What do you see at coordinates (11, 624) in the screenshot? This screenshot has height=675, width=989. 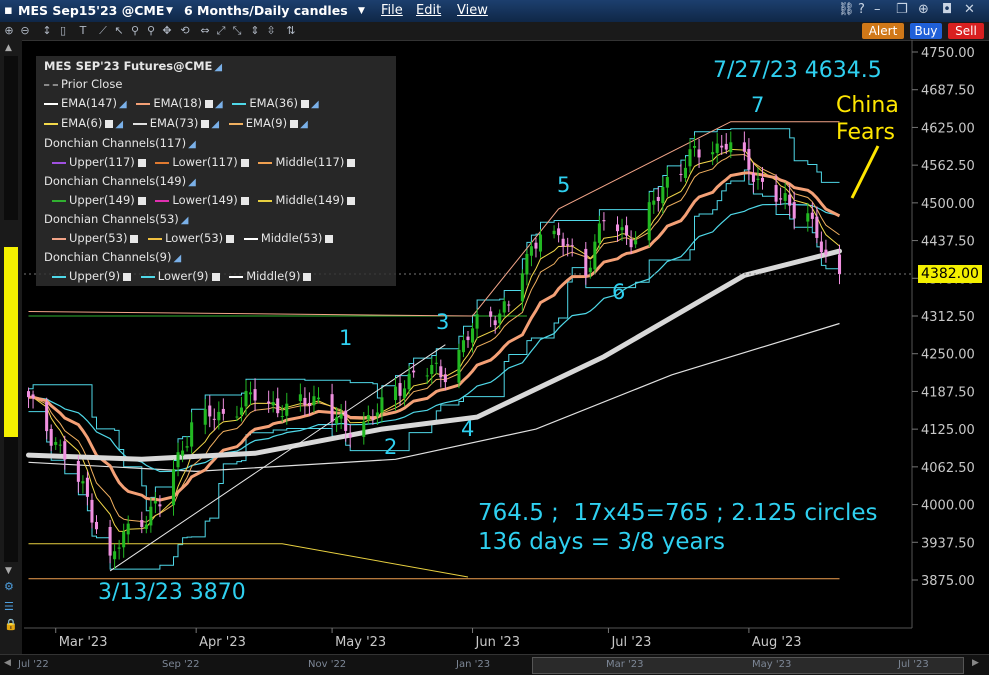 I see `lock-icon: 🔒` at bounding box center [11, 624].